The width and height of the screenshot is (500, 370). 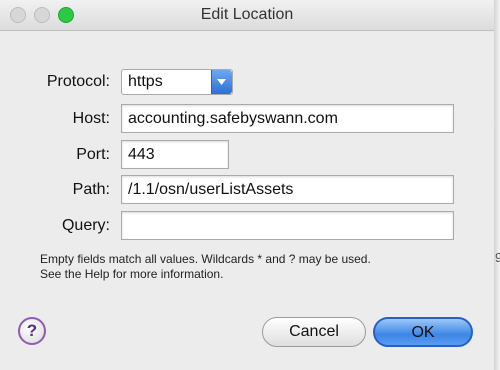 I want to click on protocol-select: https, so click(x=177, y=82).